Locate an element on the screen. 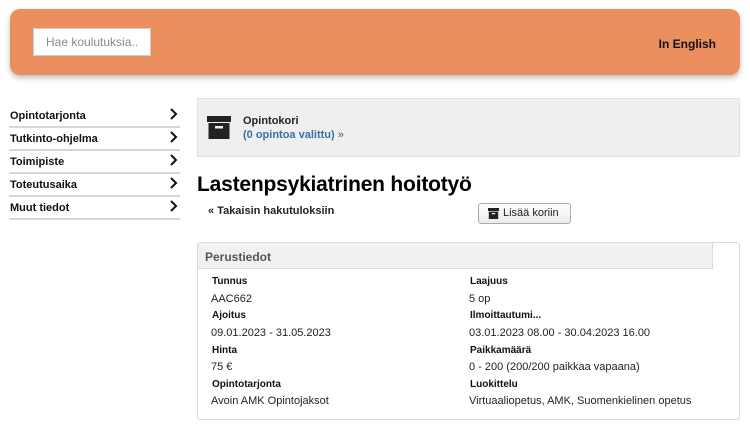  sidebar-item-toimipiste: Toimipiste is located at coordinates (94, 162).